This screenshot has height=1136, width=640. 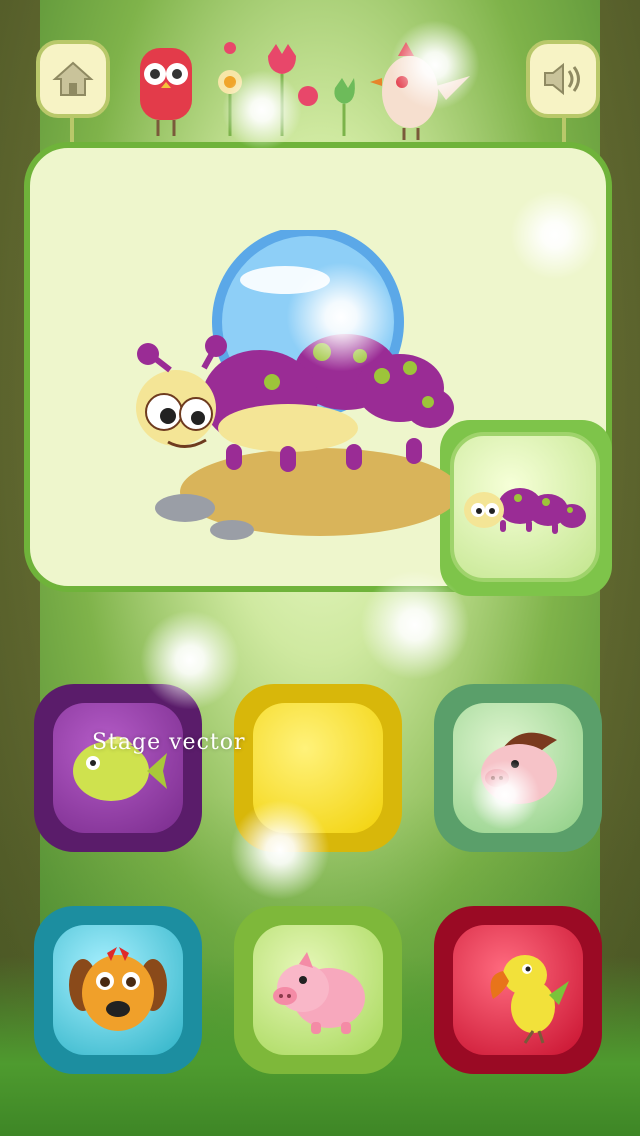 I want to click on tile-fish, so click(x=118, y=768).